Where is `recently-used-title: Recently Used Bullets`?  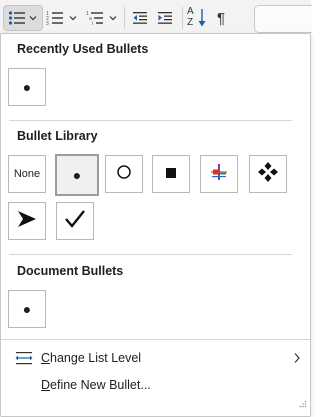
recently-used-title: Recently Used Bullets is located at coordinates (83, 49).